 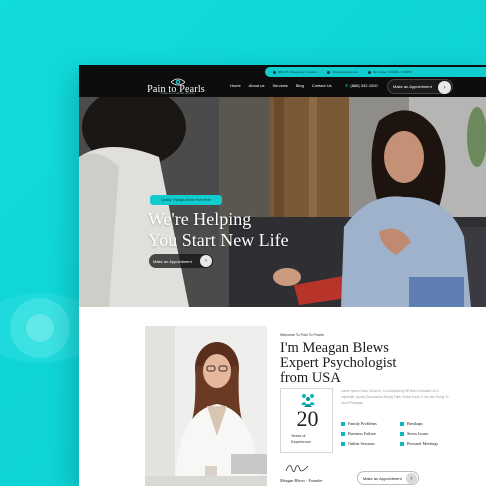 I want to click on experience-number: 20, so click(x=307, y=418).